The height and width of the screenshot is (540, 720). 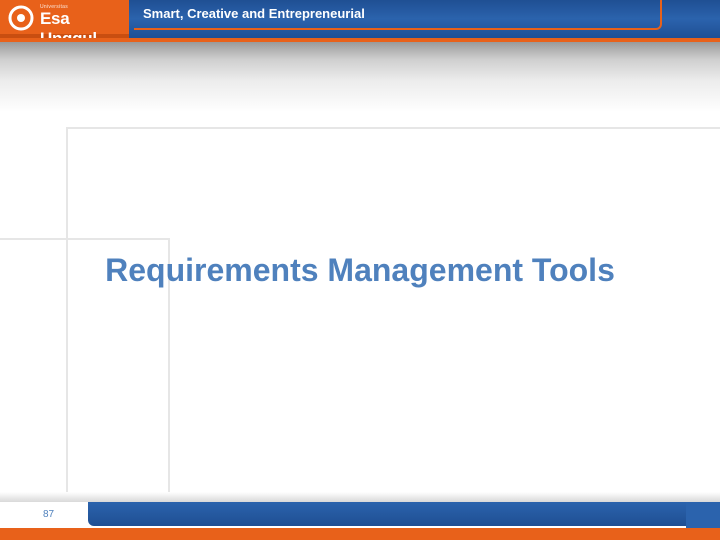 What do you see at coordinates (360, 77) in the screenshot?
I see `header-shadow` at bounding box center [360, 77].